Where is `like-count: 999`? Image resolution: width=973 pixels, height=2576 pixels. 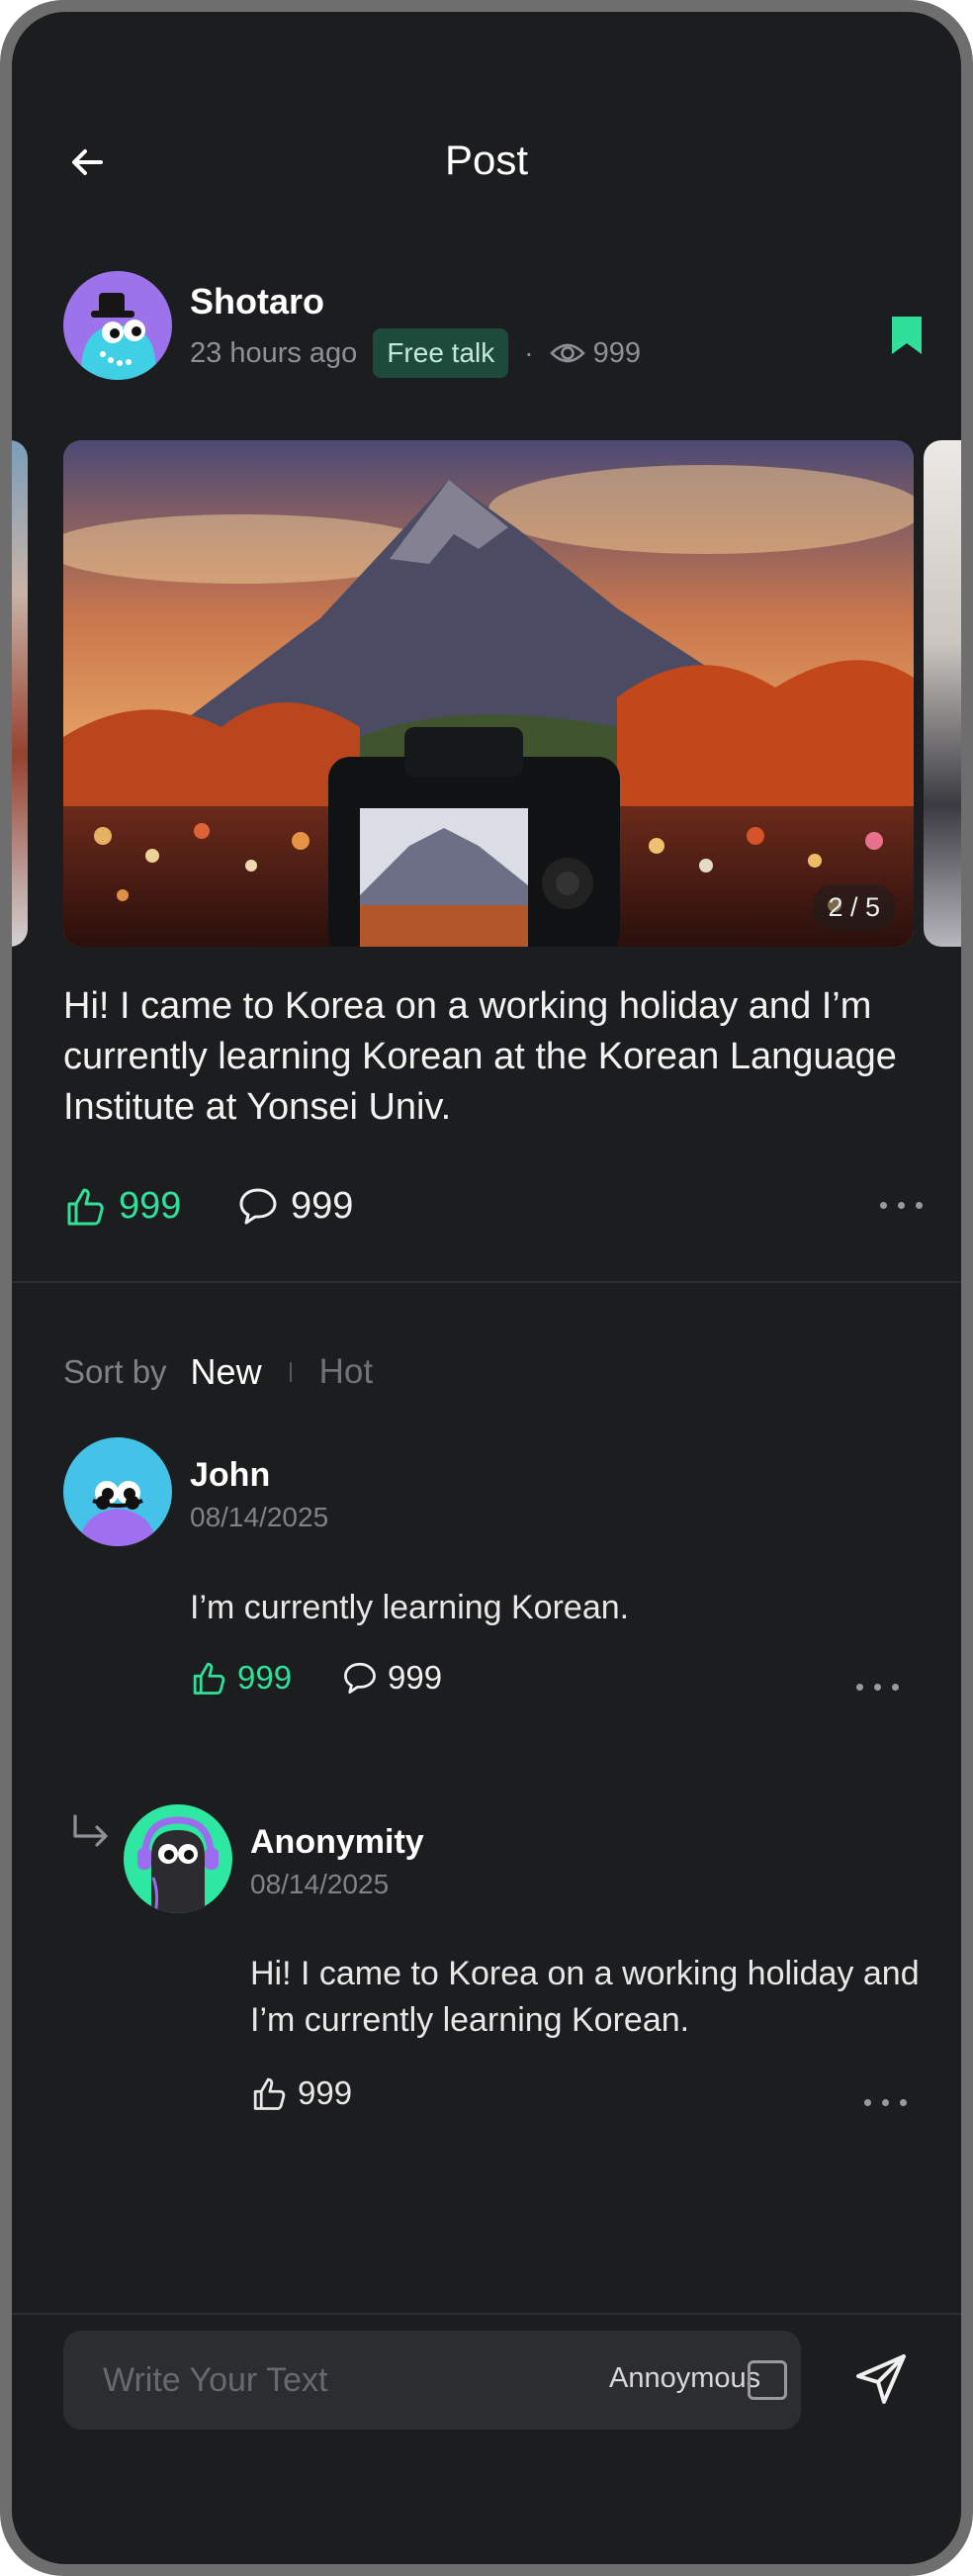 like-count: 999 is located at coordinates (150, 1205).